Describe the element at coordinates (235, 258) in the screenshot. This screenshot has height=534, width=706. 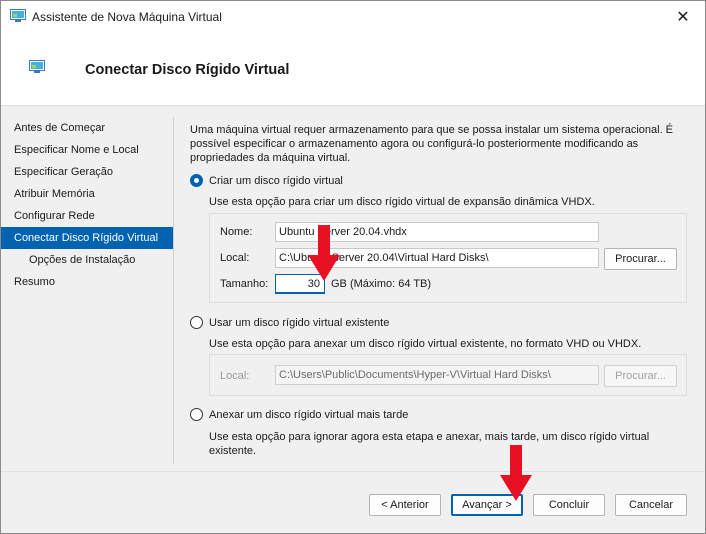
I see `location-label: Local:` at that location.